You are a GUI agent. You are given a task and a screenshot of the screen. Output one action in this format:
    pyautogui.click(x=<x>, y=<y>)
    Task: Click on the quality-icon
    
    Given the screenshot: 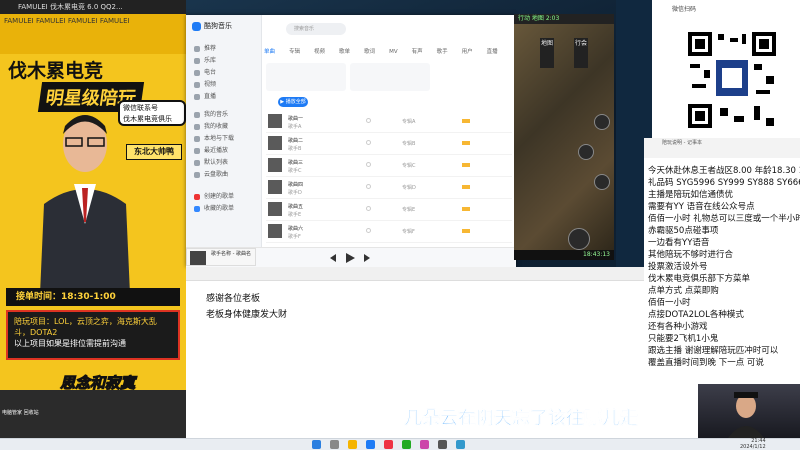 What is the action you would take?
    pyautogui.click(x=466, y=165)
    